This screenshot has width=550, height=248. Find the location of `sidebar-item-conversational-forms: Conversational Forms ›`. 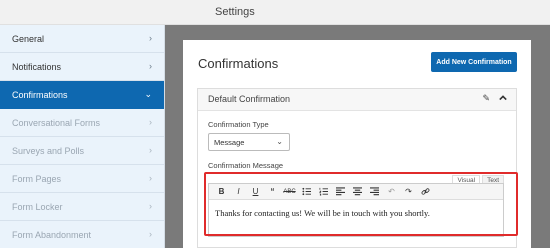

sidebar-item-conversational-forms: Conversational Forms › is located at coordinates (82, 123).